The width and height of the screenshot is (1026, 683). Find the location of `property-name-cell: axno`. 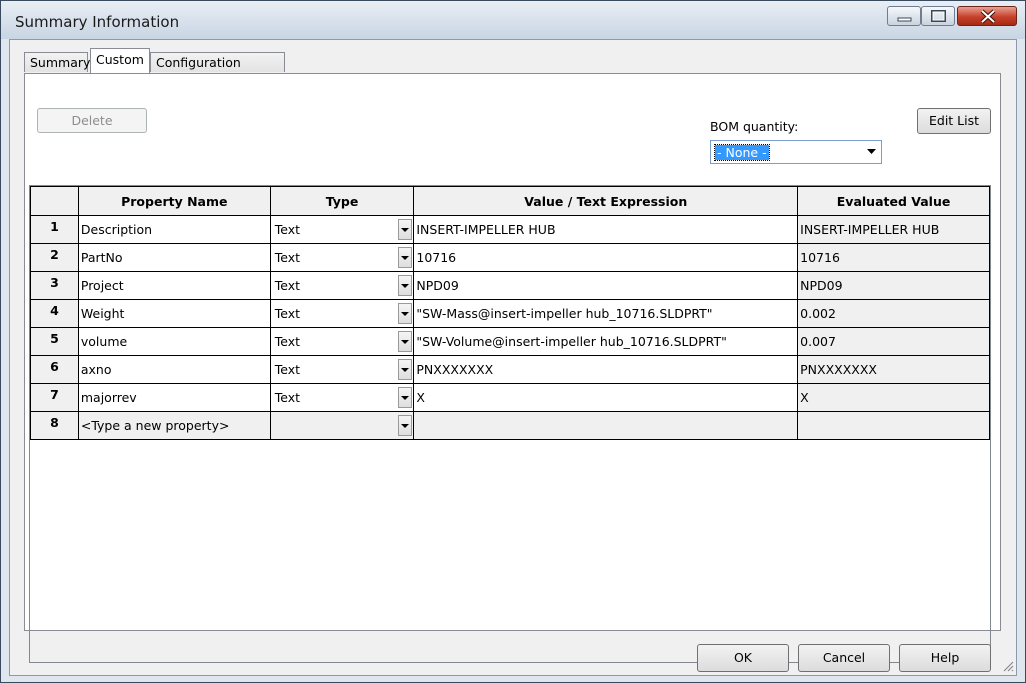

property-name-cell: axno is located at coordinates (174, 369).